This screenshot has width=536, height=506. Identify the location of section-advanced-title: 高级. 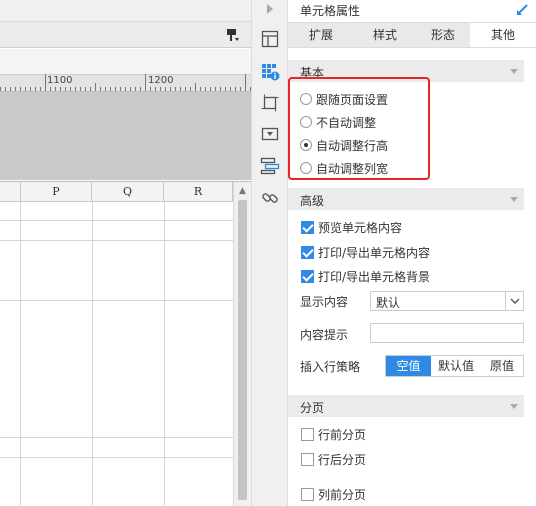
(312, 201).